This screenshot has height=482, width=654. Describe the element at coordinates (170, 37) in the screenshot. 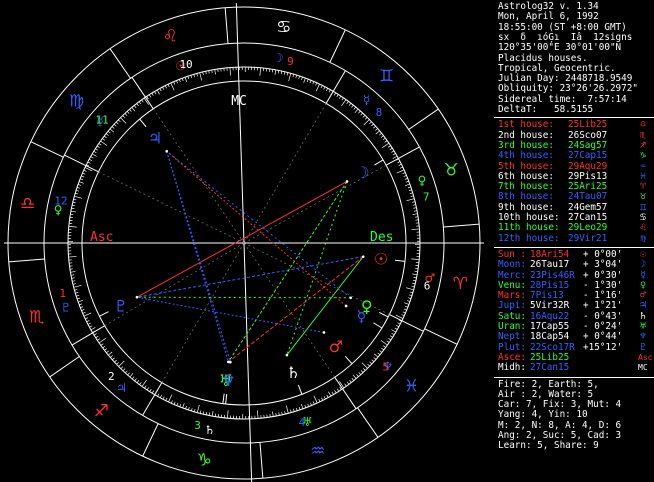

I see `sign-icon: ♌` at that location.